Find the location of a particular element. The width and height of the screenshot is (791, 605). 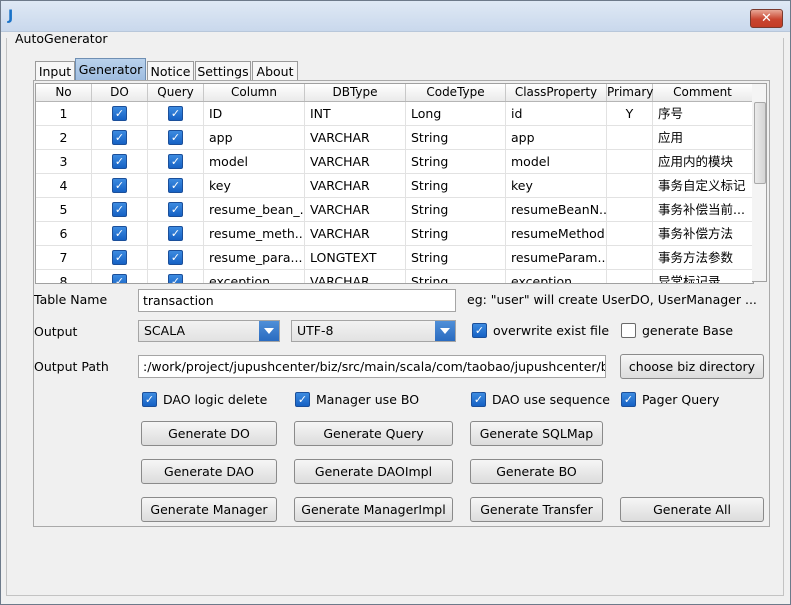

tab-generator: Generator is located at coordinates (110, 69).